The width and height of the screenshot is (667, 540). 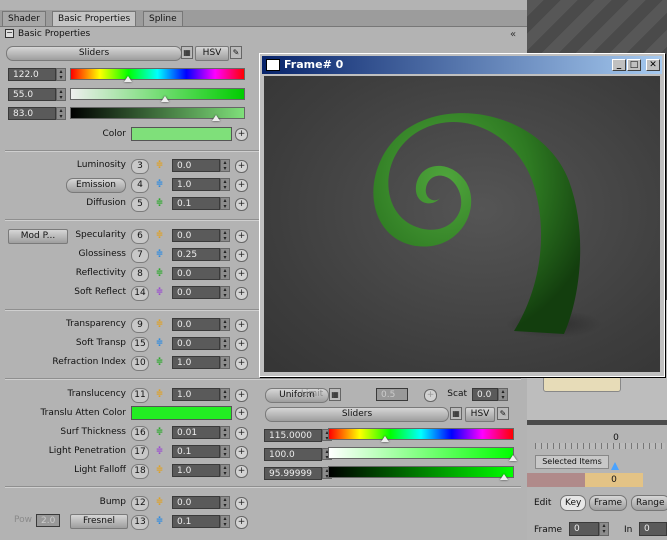 I want to click on soft-reflect-channel-number: 14, so click(x=140, y=293).